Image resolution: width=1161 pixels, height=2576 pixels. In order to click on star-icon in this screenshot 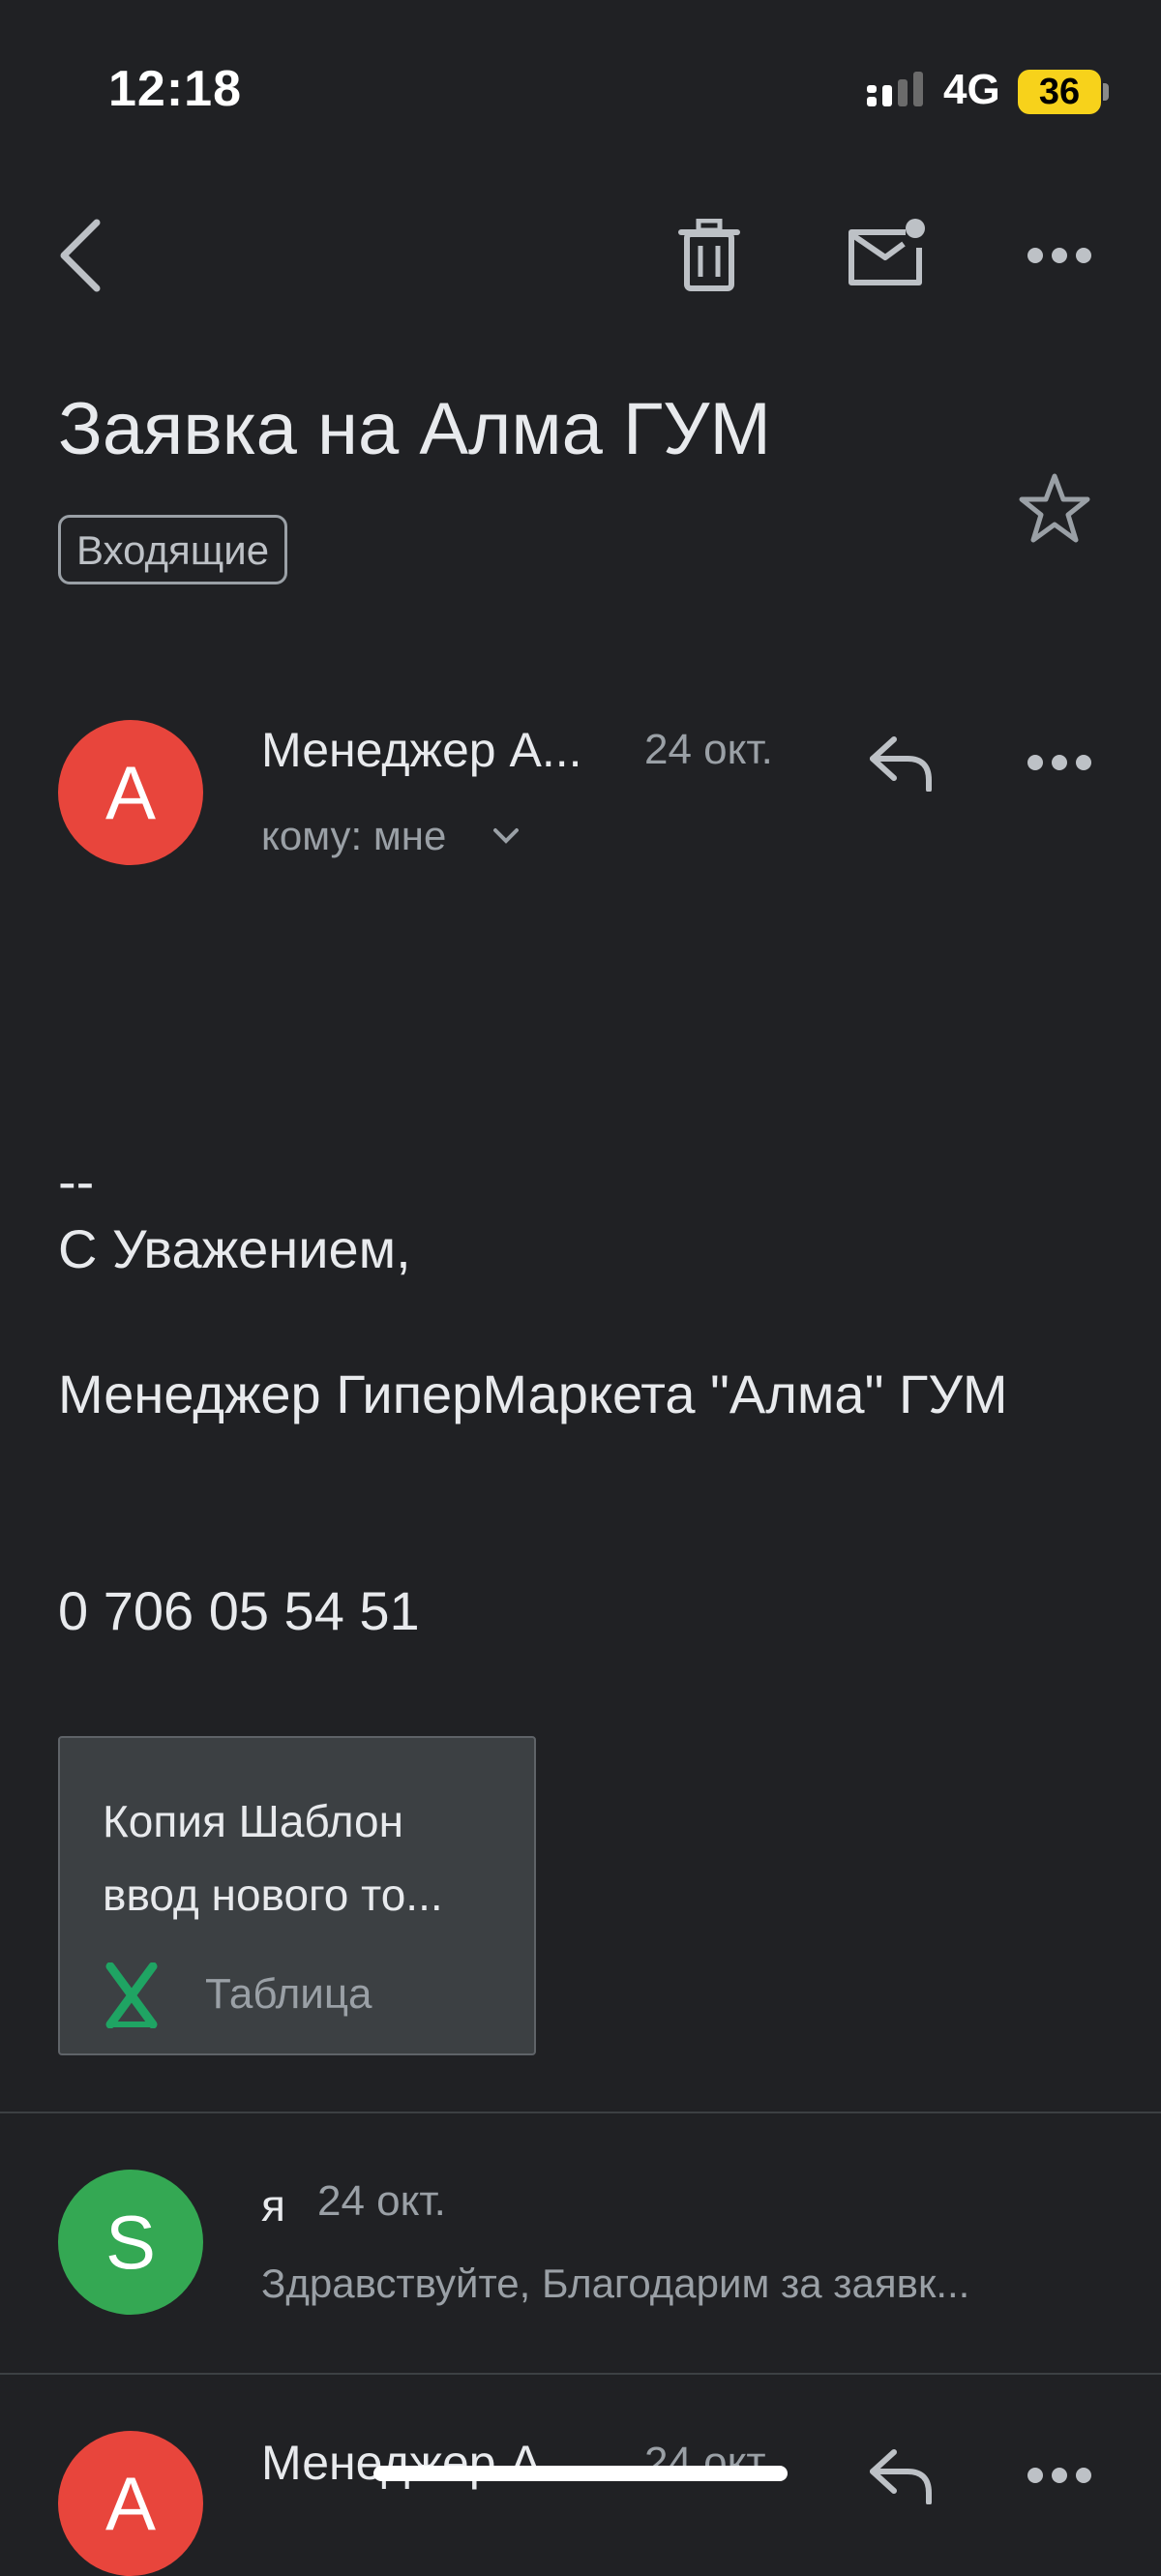, I will do `click(1054, 509)`.